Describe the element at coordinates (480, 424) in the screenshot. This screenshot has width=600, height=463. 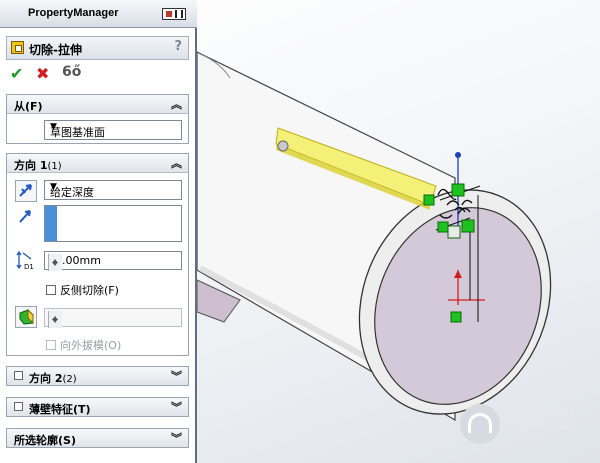
I see `router-logo-icon` at that location.